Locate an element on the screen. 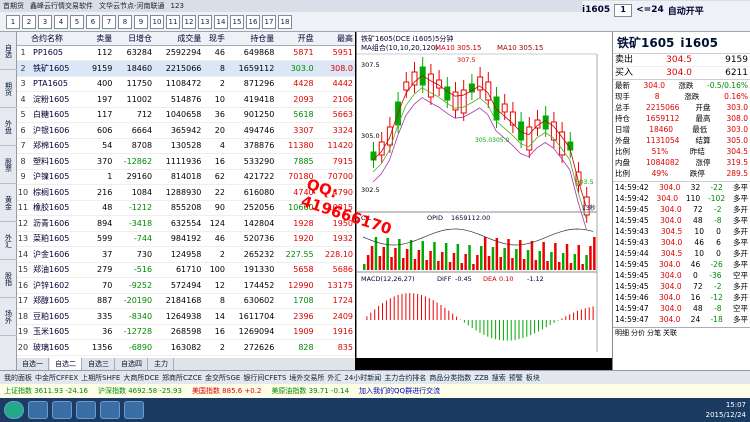 This screenshot has width=750, height=422. exchange-tab: 我的面板 is located at coordinates (18, 378).